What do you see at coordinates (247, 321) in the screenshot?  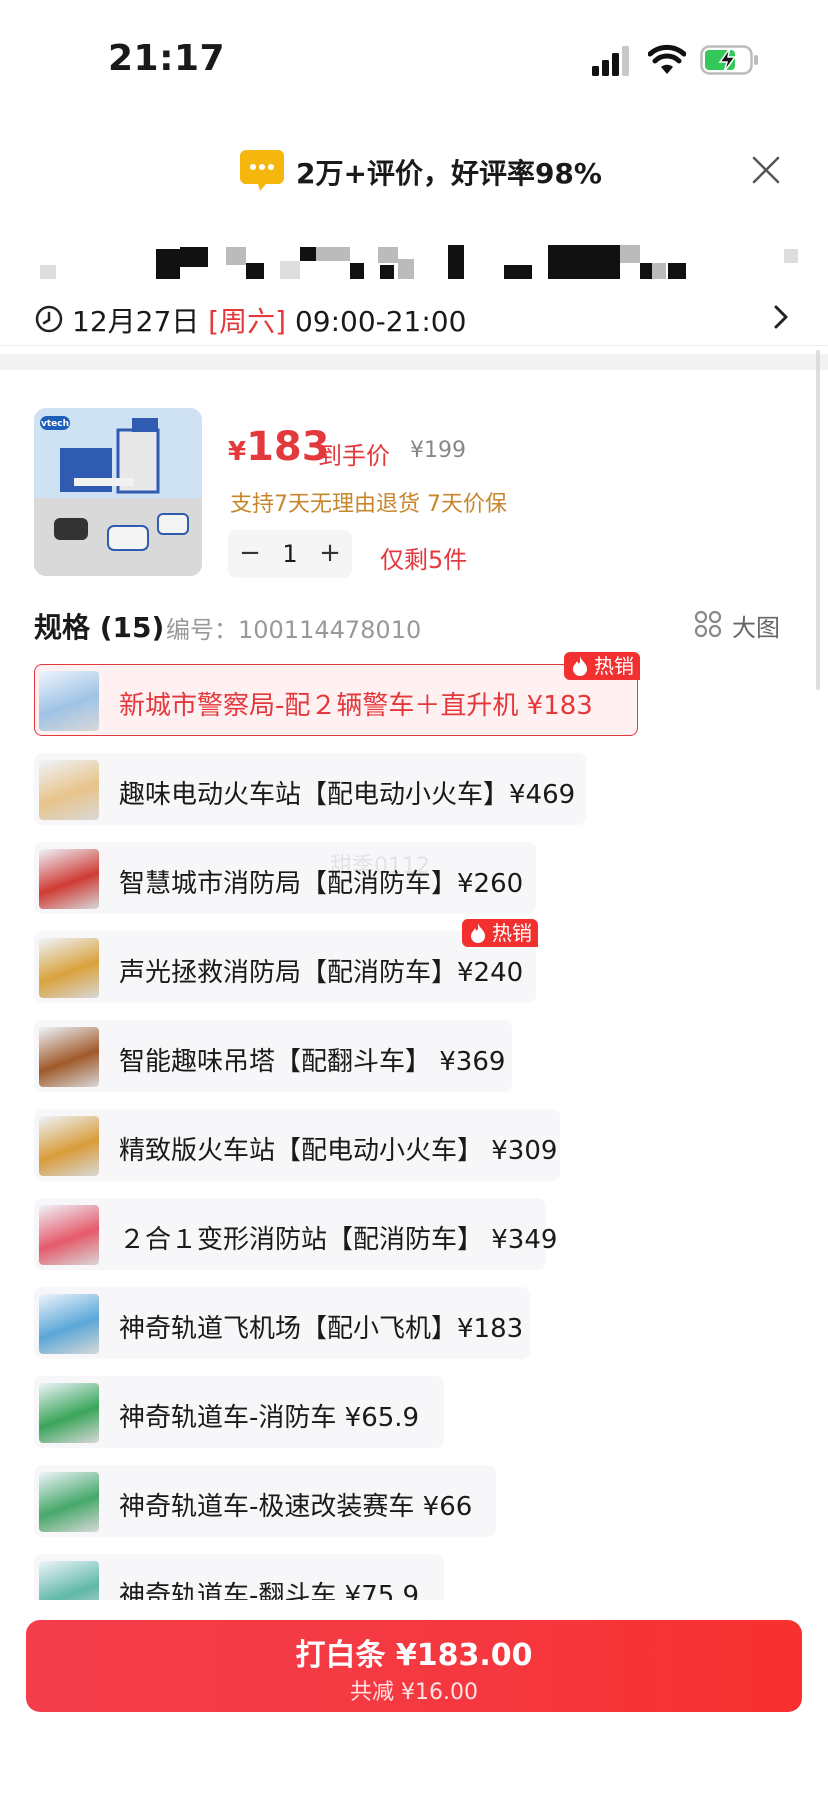 I see `delivery-weekday: [周六]` at bounding box center [247, 321].